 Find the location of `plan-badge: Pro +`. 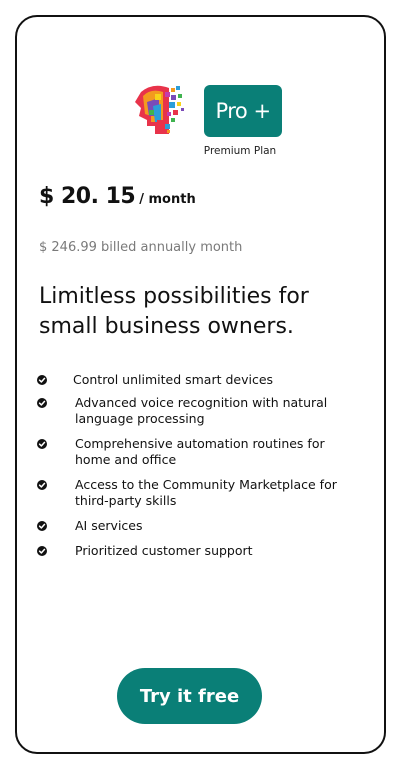

plan-badge: Pro + is located at coordinates (243, 111).